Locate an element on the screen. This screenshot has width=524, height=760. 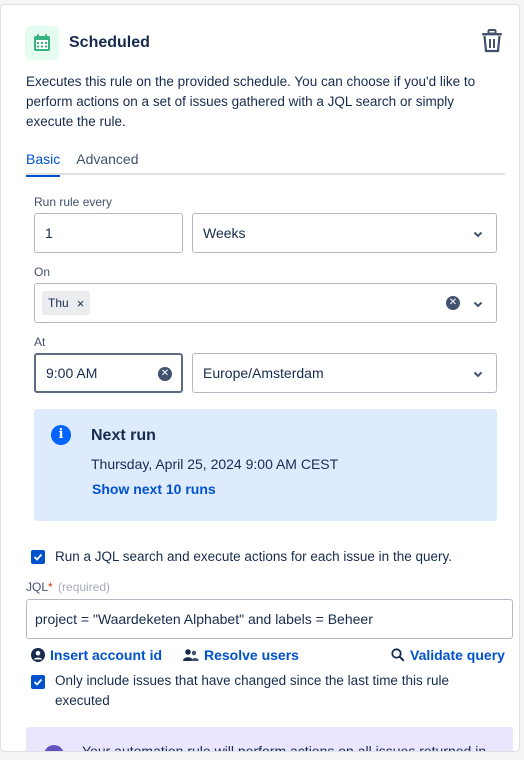
trigger-title: Scheduled is located at coordinates (109, 42).